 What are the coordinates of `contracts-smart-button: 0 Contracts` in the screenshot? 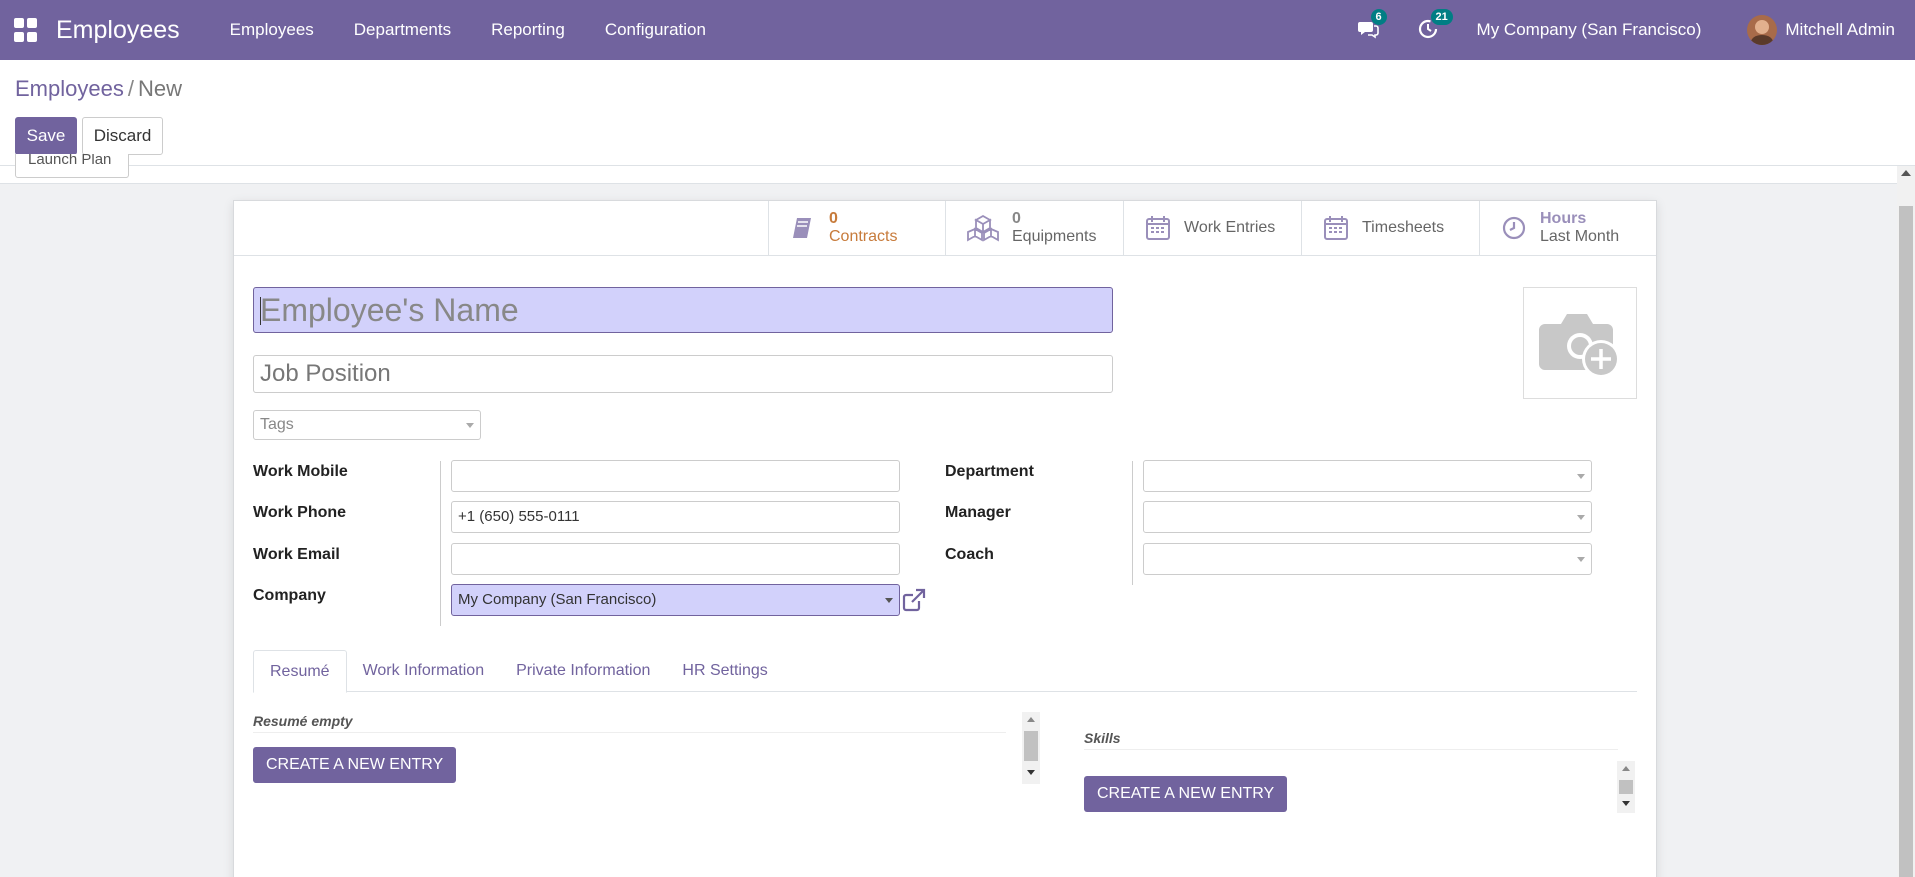 It's located at (857, 228).